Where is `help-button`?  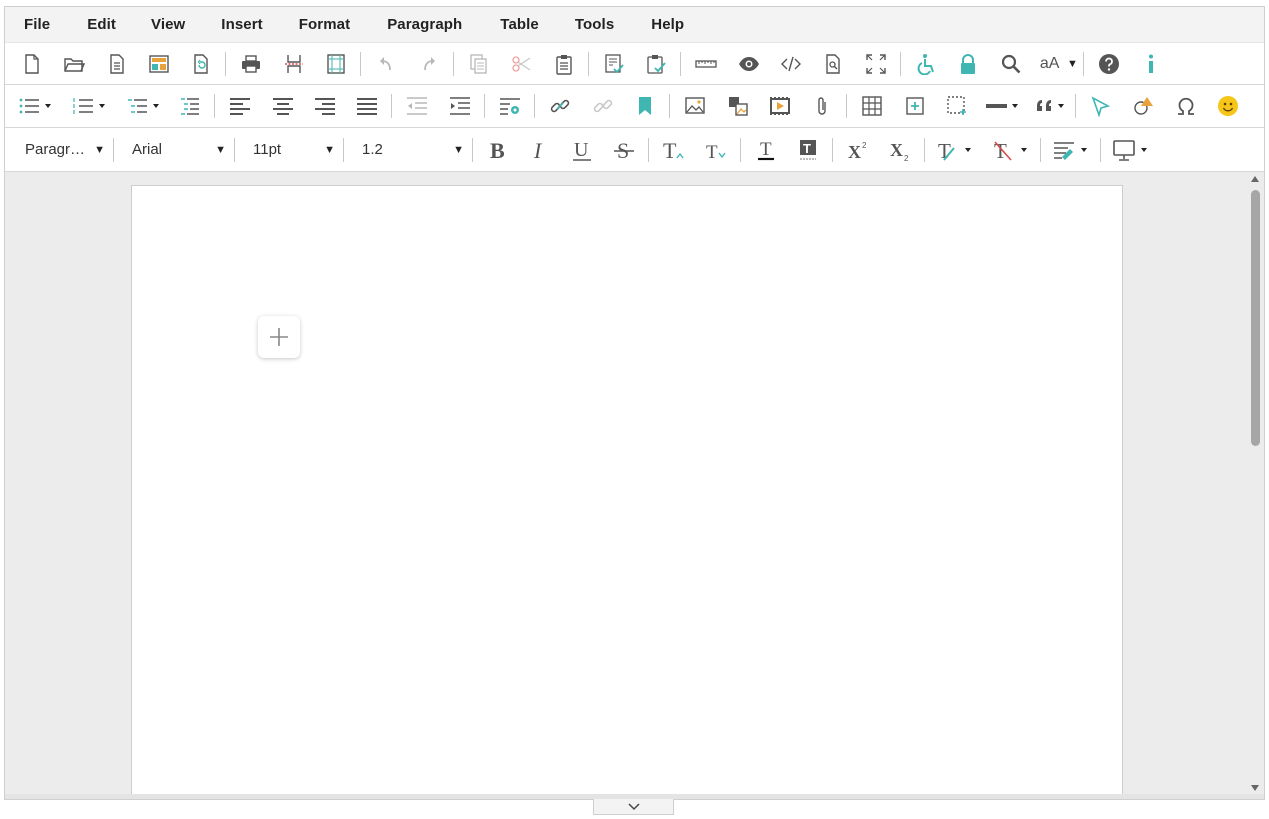 help-button is located at coordinates (1109, 64).